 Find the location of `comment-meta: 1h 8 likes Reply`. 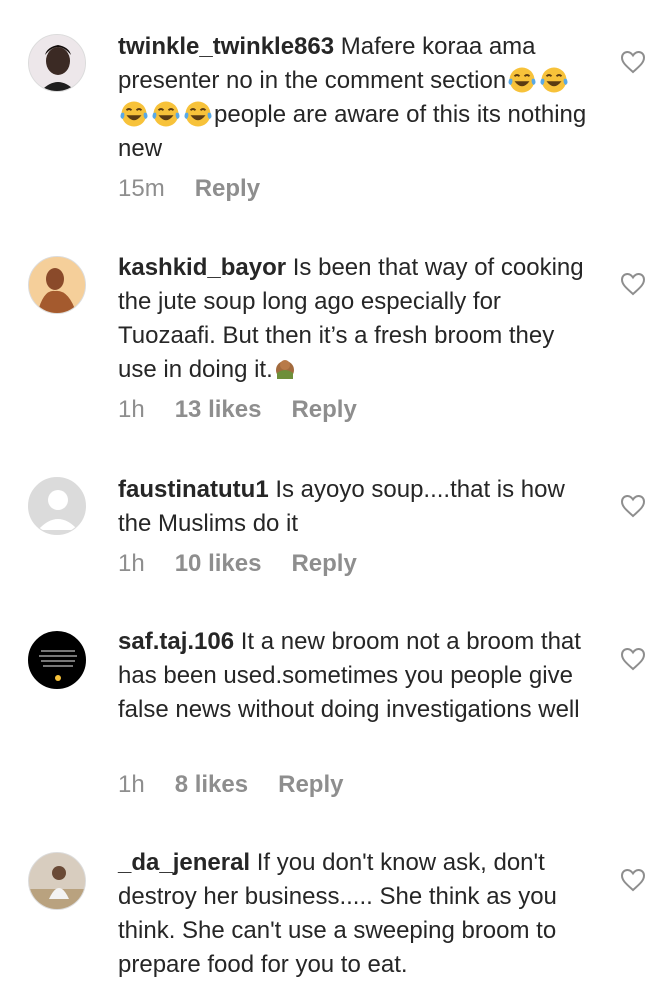

comment-meta: 1h 8 likes Reply is located at coordinates (245, 785).